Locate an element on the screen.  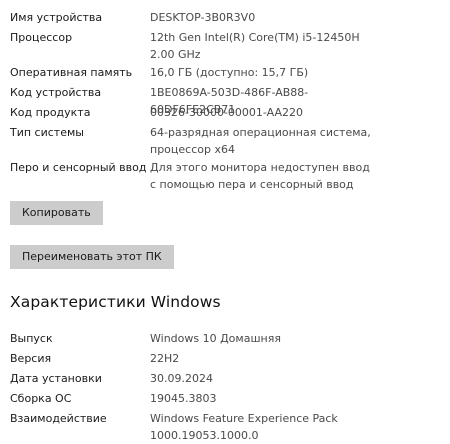
spec-label: Дата установки is located at coordinates (56, 378).